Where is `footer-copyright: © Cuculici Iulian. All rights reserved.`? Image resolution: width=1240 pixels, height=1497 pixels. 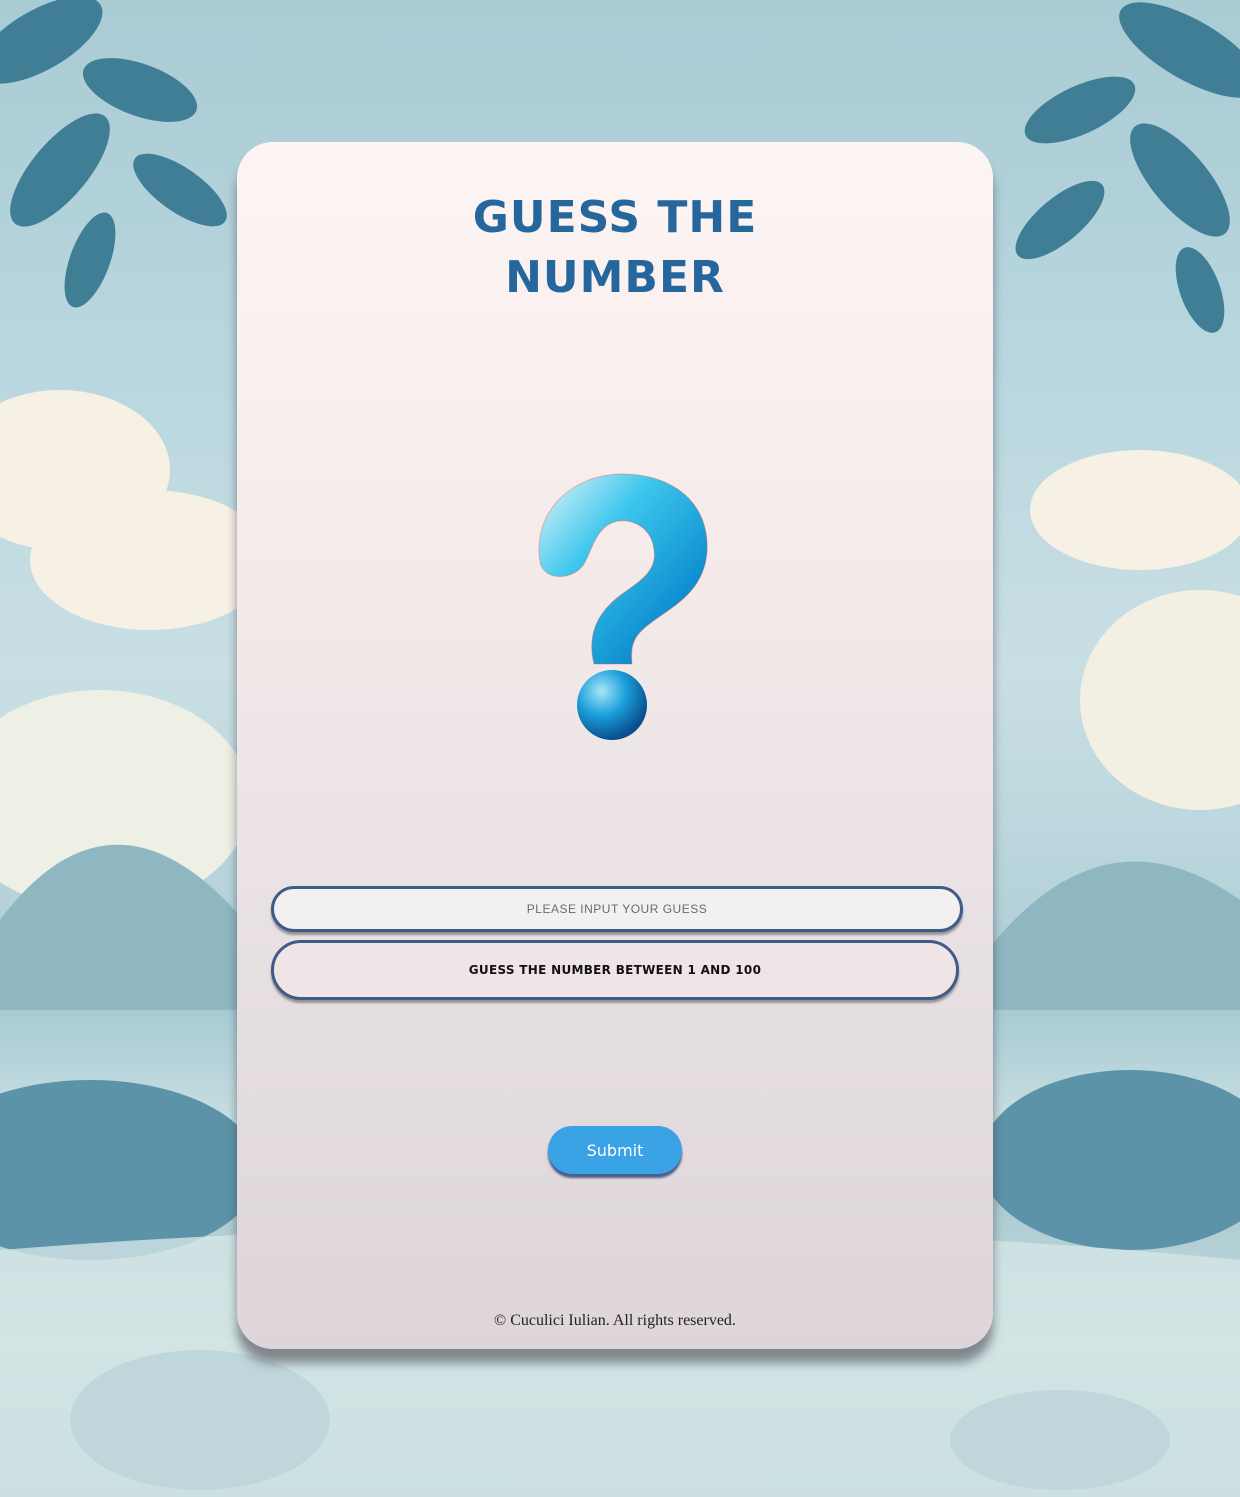 footer-copyright: © Cuculici Iulian. All rights reserved. is located at coordinates (615, 1320).